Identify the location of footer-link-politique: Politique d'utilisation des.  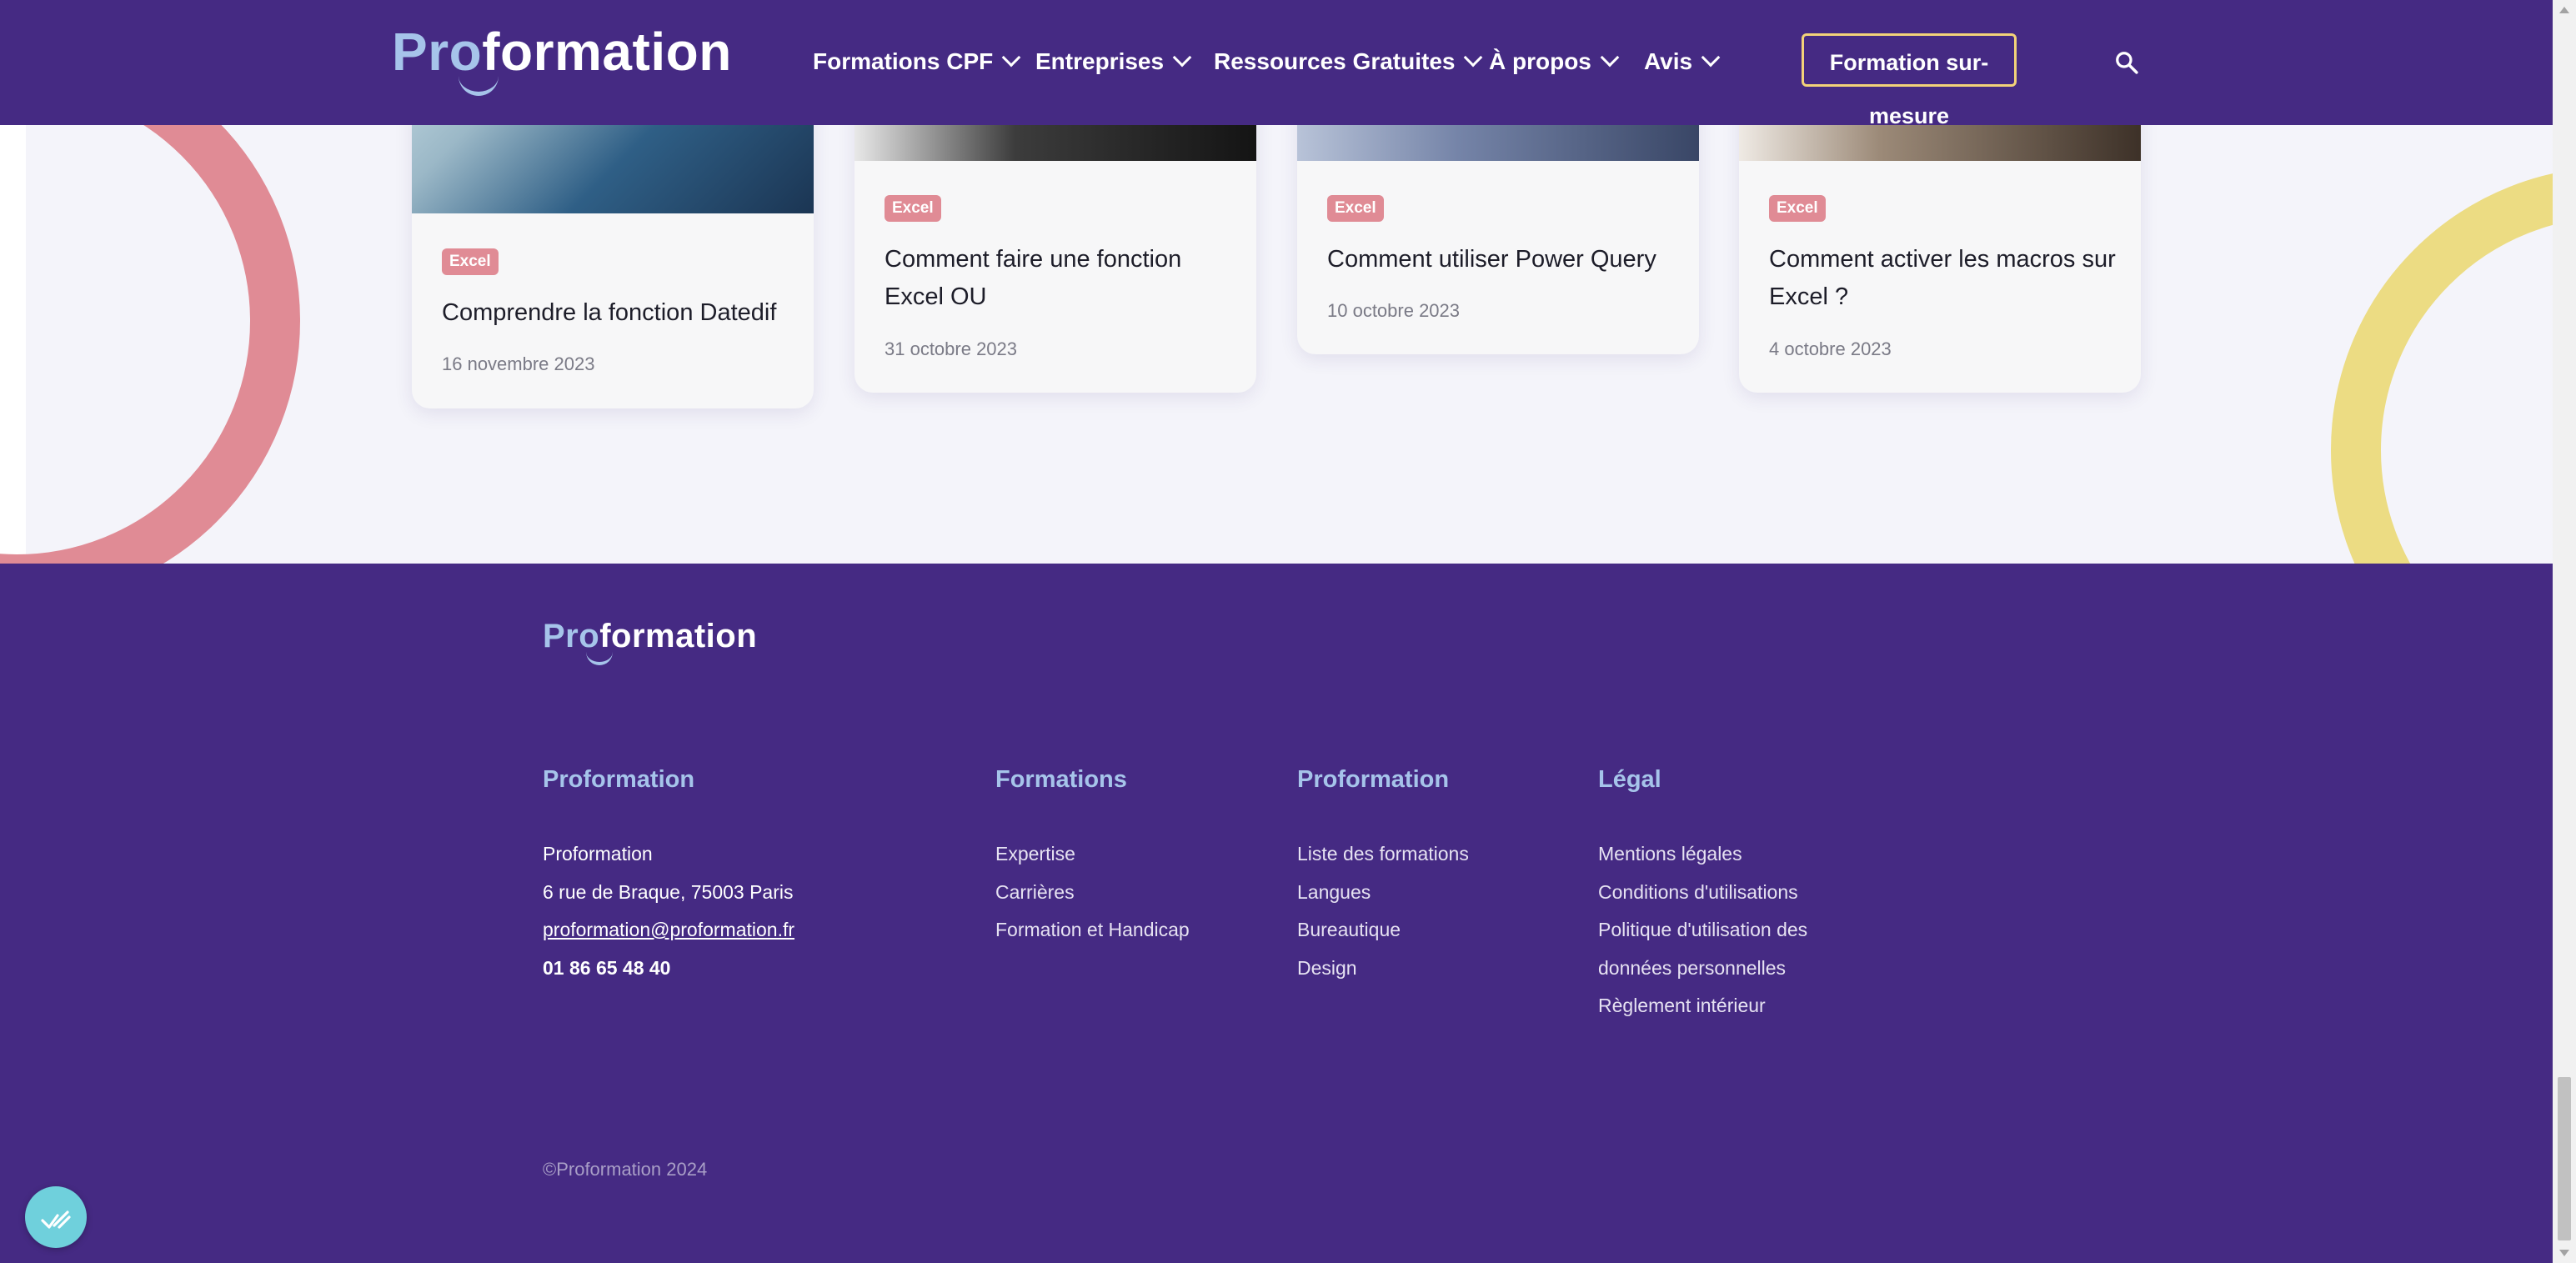
(1702, 930).